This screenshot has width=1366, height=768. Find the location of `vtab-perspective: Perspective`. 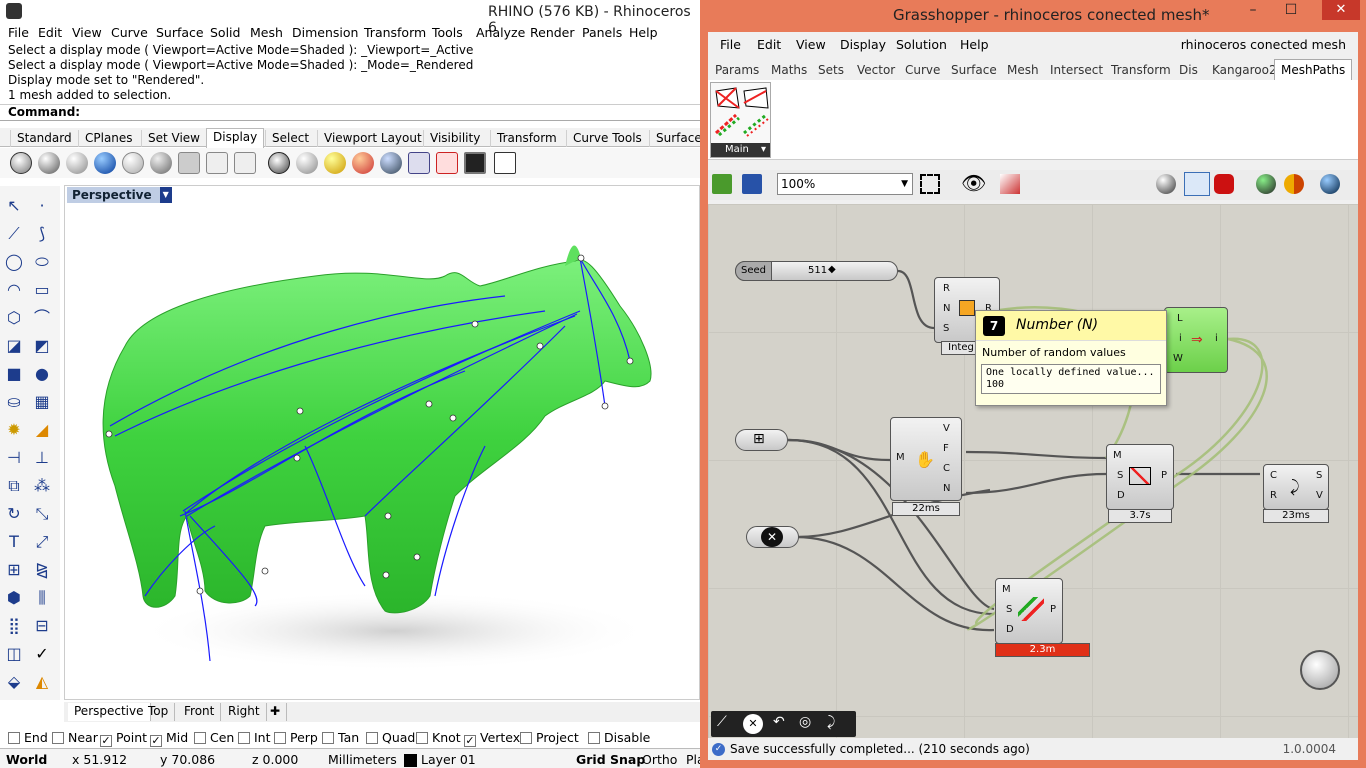

vtab-perspective: Perspective is located at coordinates (109, 712).